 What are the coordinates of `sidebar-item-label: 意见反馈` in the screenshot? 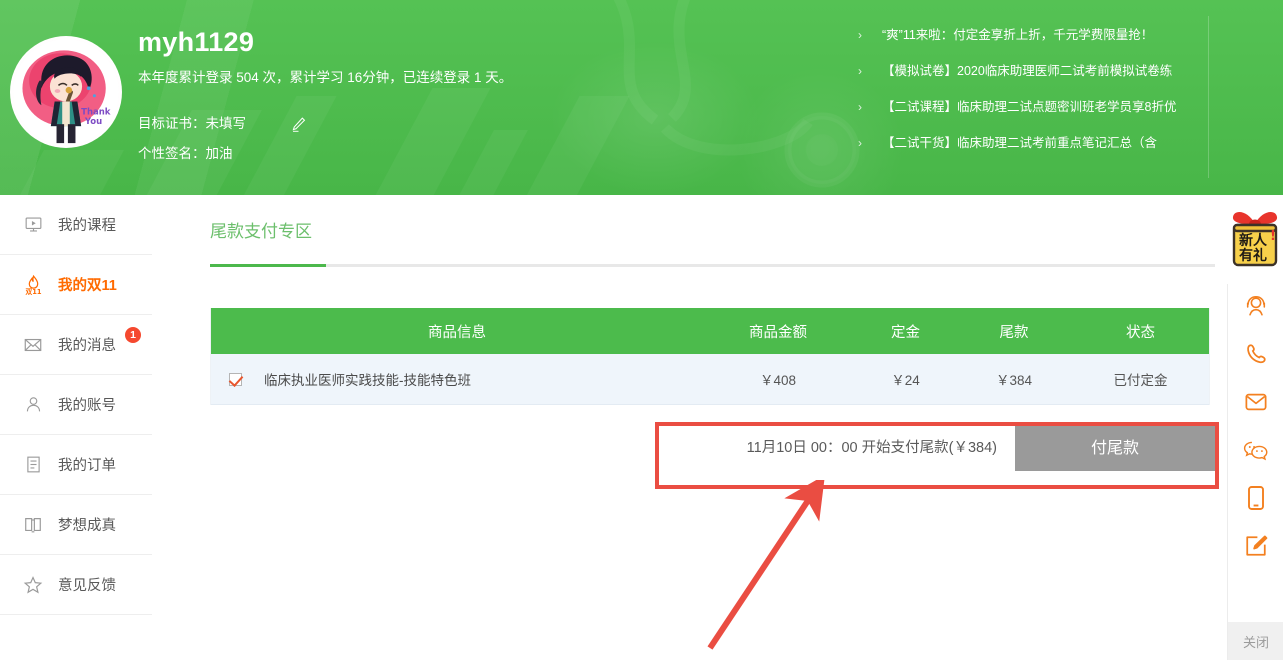 It's located at (87, 586).